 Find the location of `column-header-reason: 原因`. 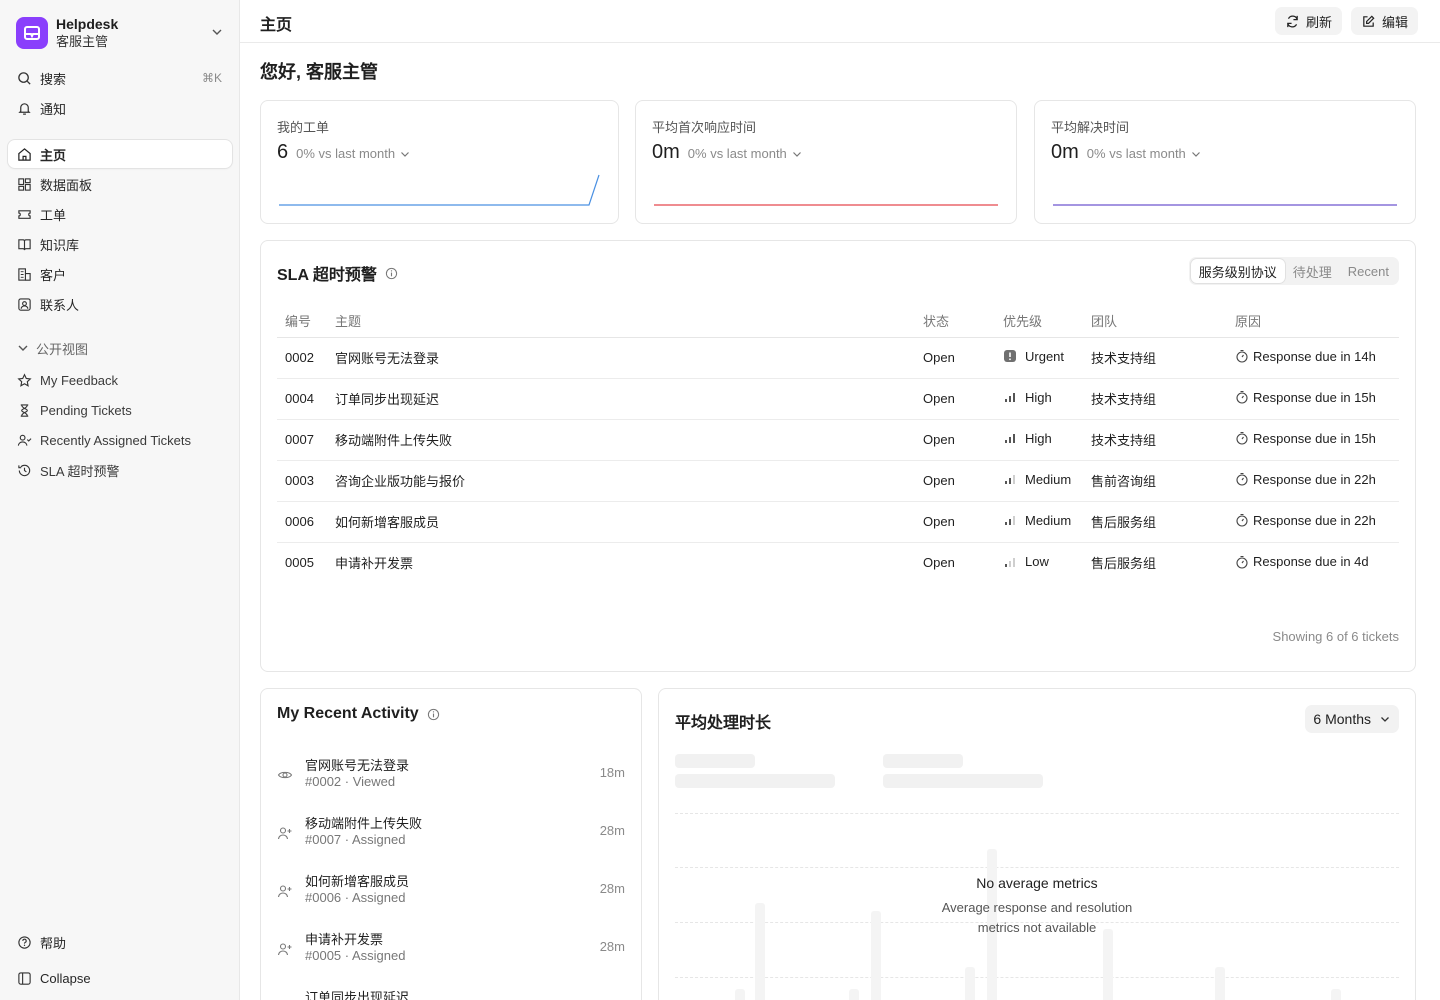

column-header-reason: 原因 is located at coordinates (1313, 321).